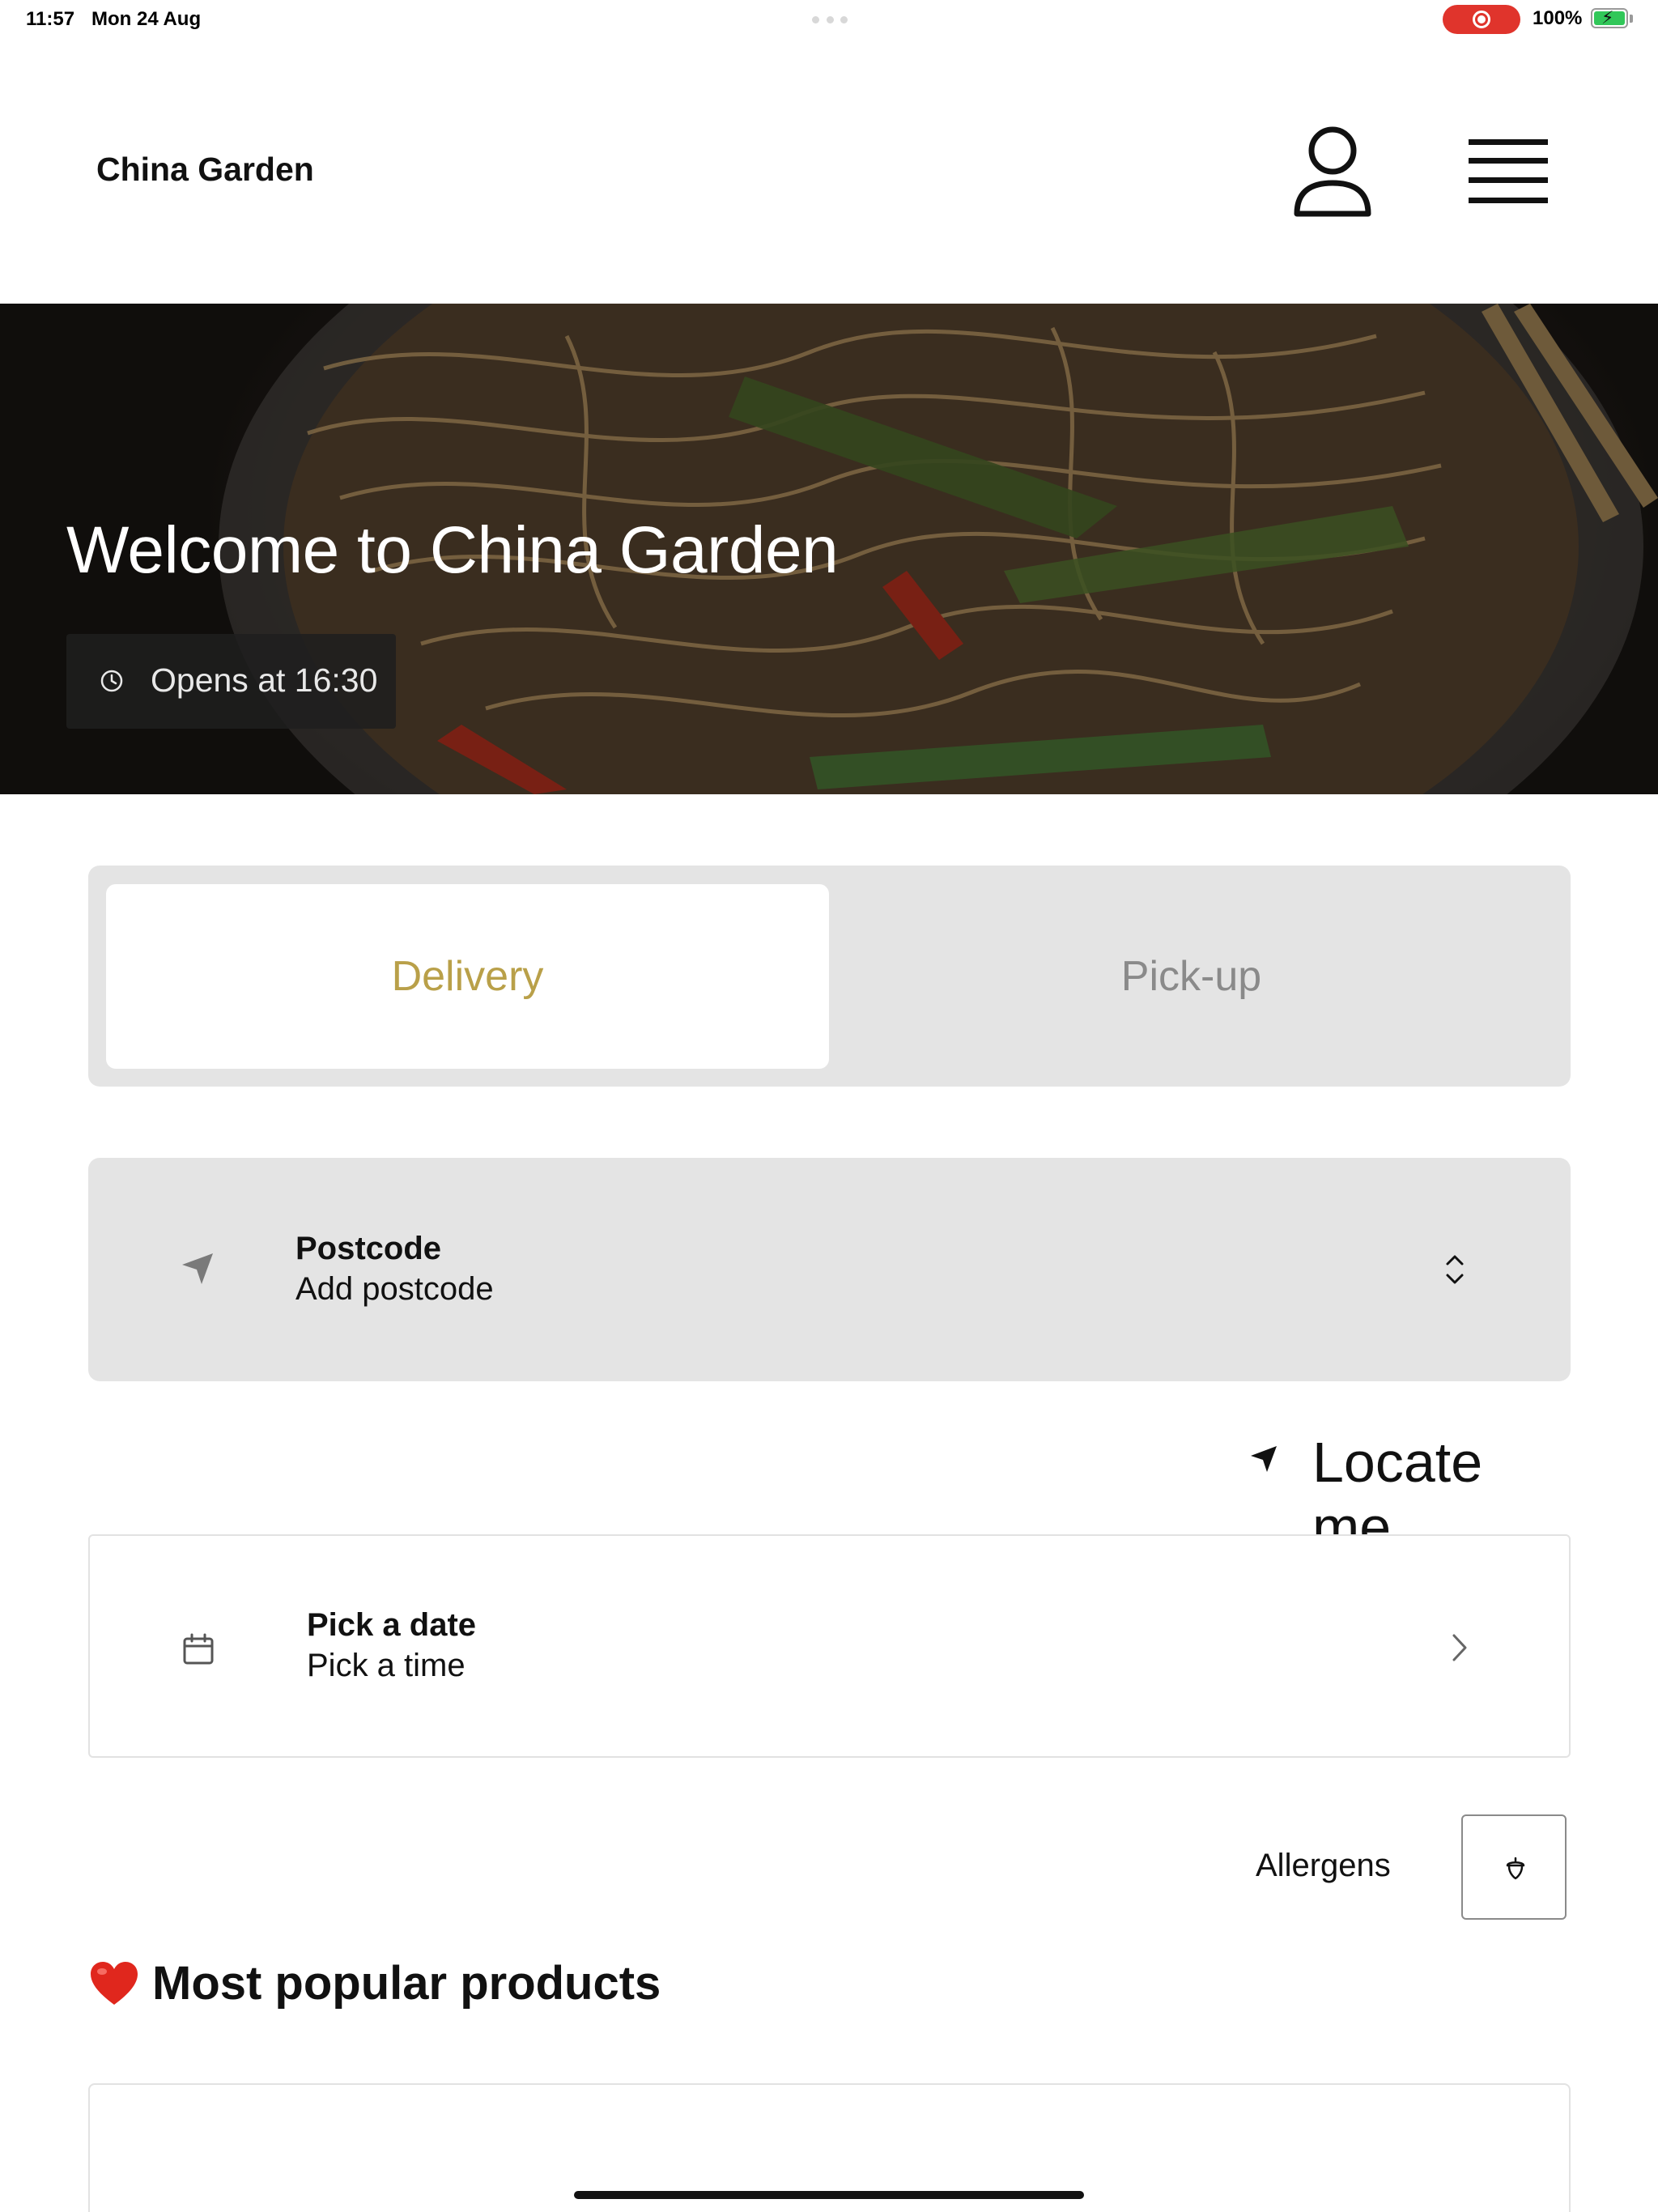 The height and width of the screenshot is (2212, 1658). What do you see at coordinates (1191, 977) in the screenshot?
I see `pickup-option: Pick-up` at bounding box center [1191, 977].